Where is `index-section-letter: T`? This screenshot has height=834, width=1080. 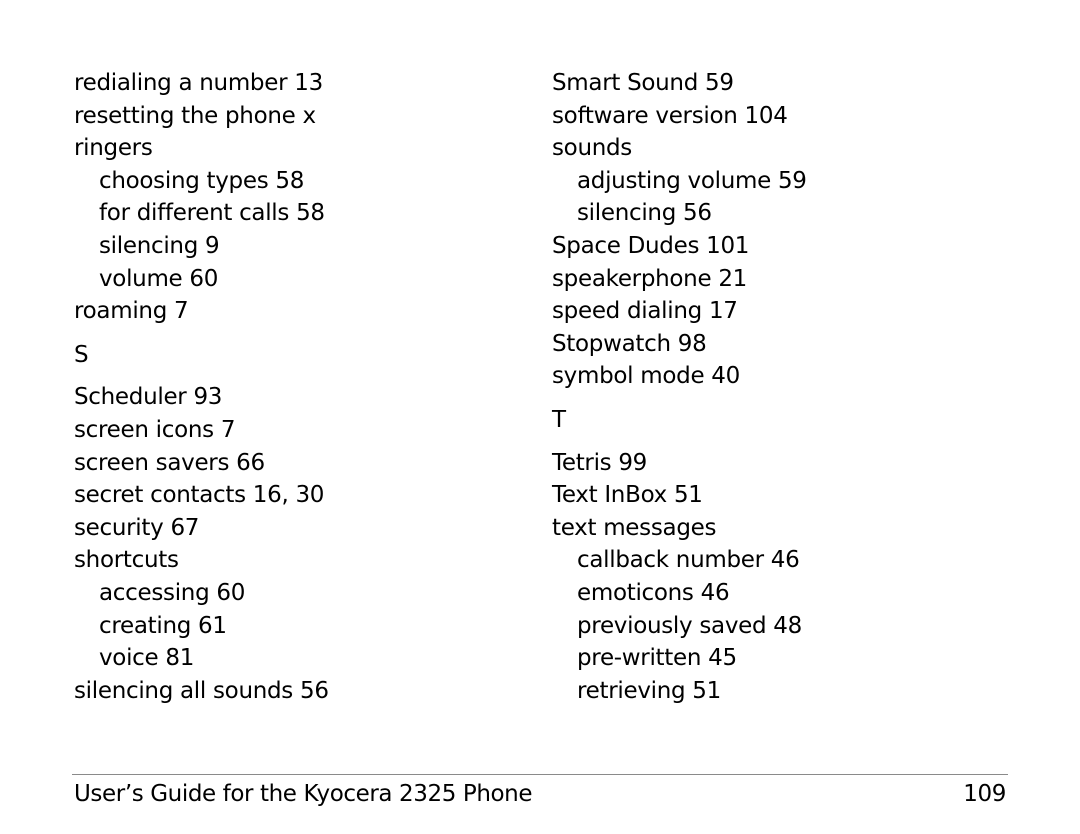
index-section-letter: T is located at coordinates (559, 419).